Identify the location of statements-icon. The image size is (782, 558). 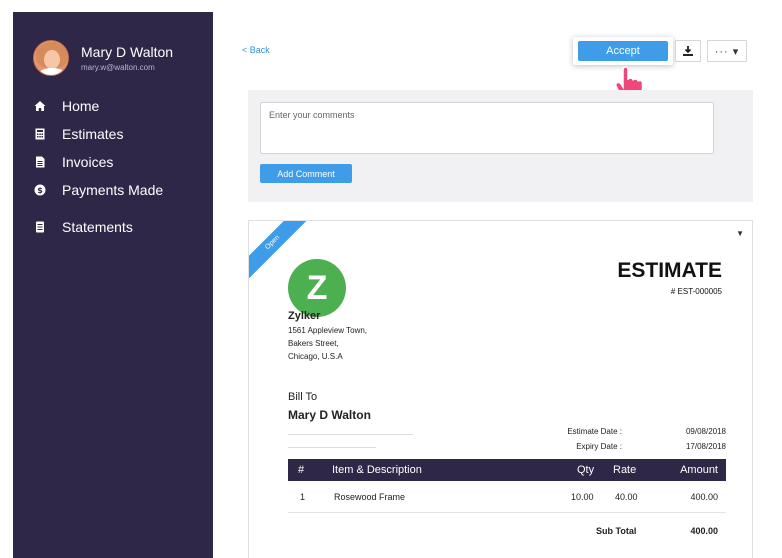
(40, 227).